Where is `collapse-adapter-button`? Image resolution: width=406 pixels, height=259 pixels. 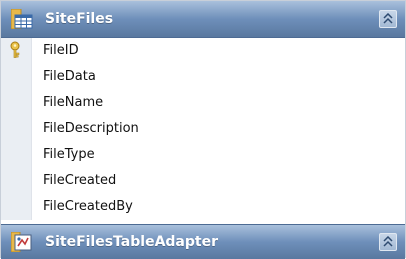
collapse-adapter-button is located at coordinates (388, 242).